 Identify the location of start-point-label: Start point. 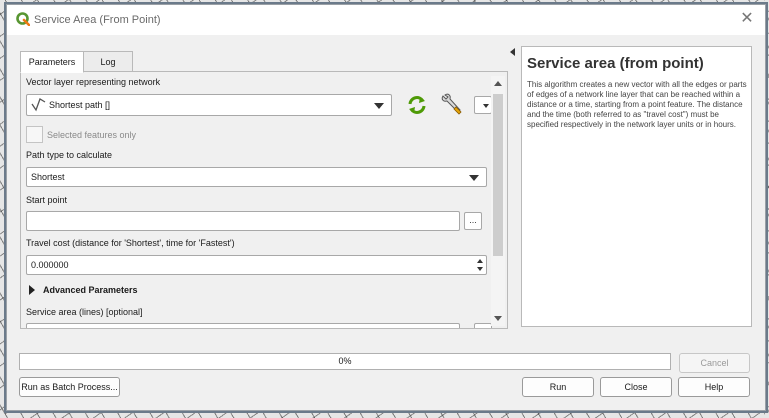
(47, 200).